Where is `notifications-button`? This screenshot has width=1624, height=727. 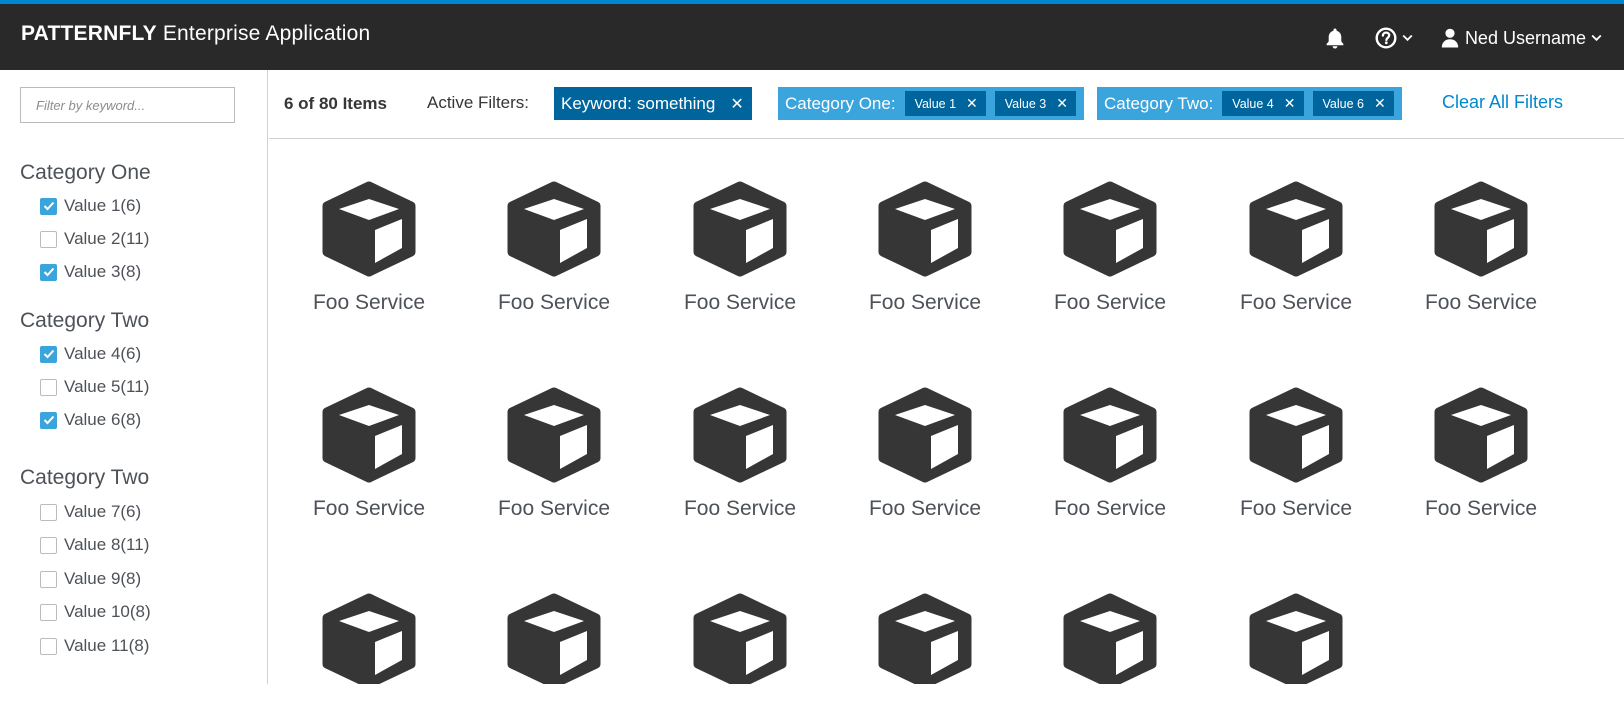
notifications-button is located at coordinates (1335, 38).